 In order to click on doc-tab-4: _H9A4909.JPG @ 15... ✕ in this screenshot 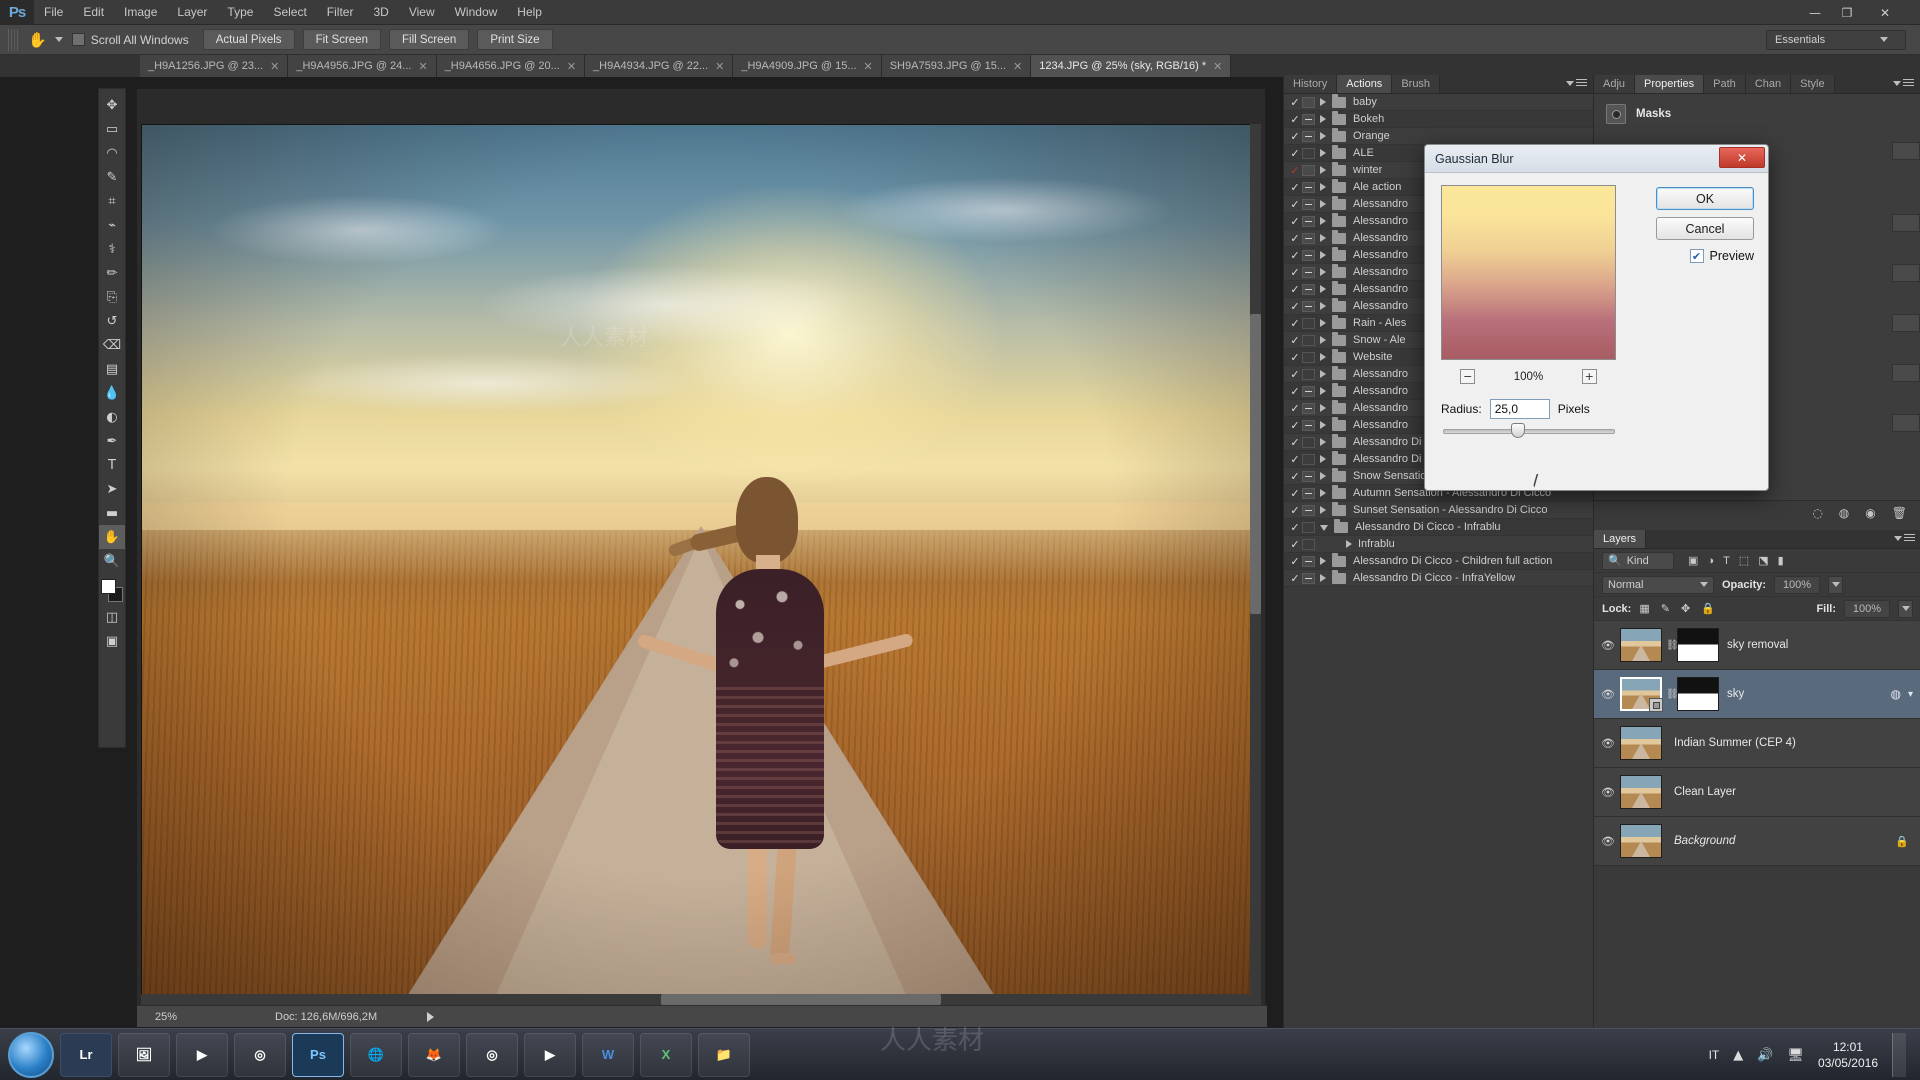, I will do `click(807, 66)`.